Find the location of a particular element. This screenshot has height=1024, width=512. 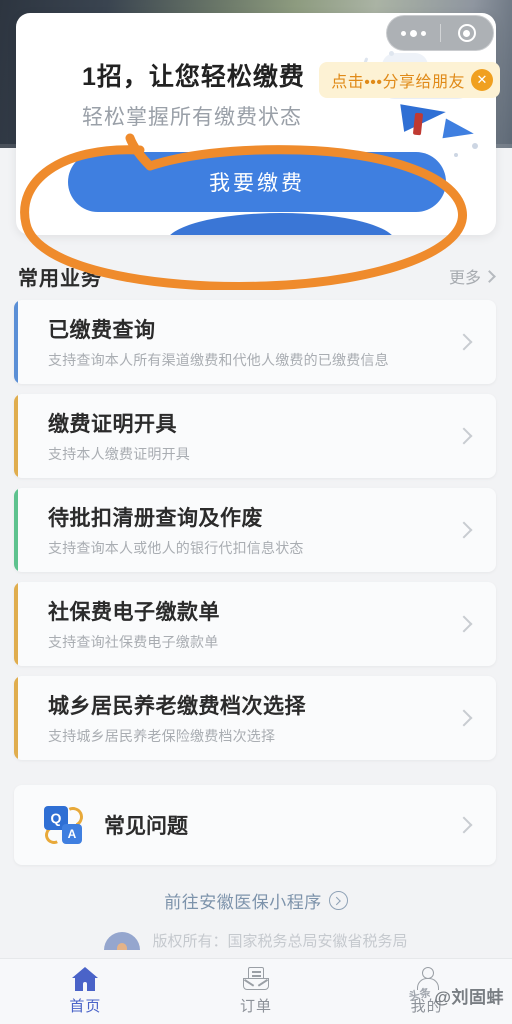

copyright-block: 版权所有：国家税务总局安徽省税务局 is located at coordinates (256, 940).